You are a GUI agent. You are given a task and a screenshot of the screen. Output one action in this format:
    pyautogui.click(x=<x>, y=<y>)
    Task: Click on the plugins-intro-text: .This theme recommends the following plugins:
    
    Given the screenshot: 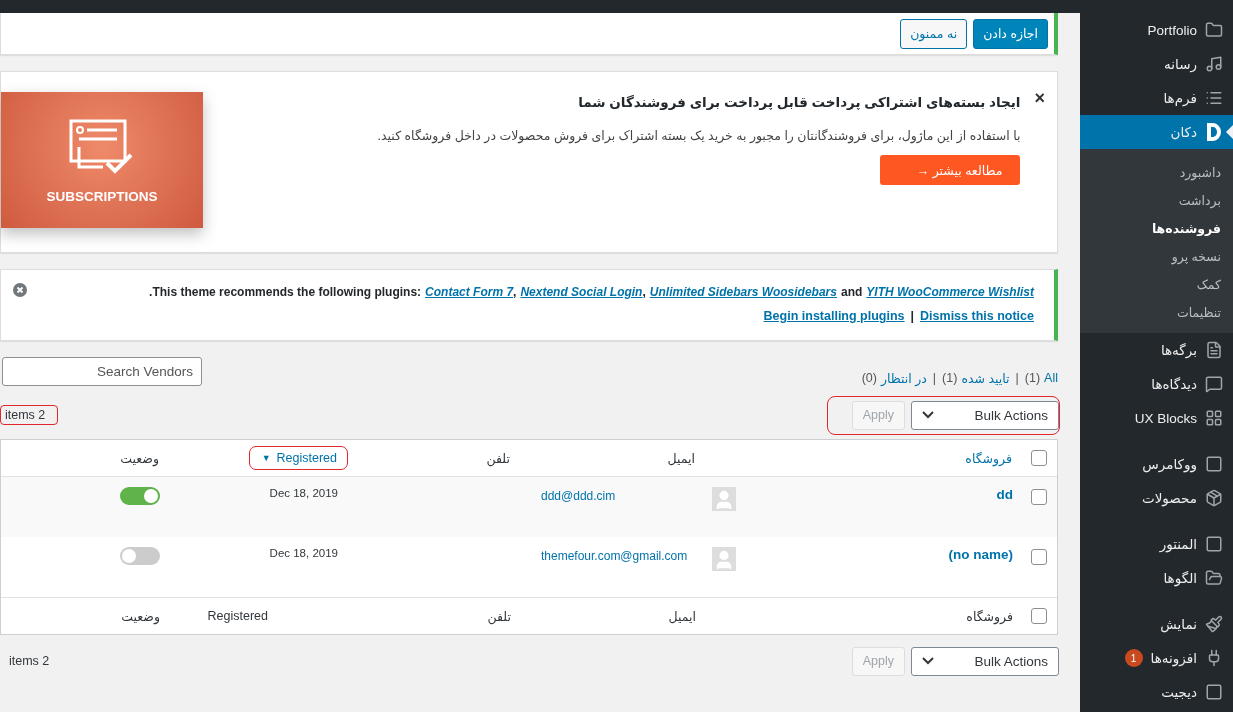 What is the action you would take?
    pyautogui.click(x=285, y=292)
    